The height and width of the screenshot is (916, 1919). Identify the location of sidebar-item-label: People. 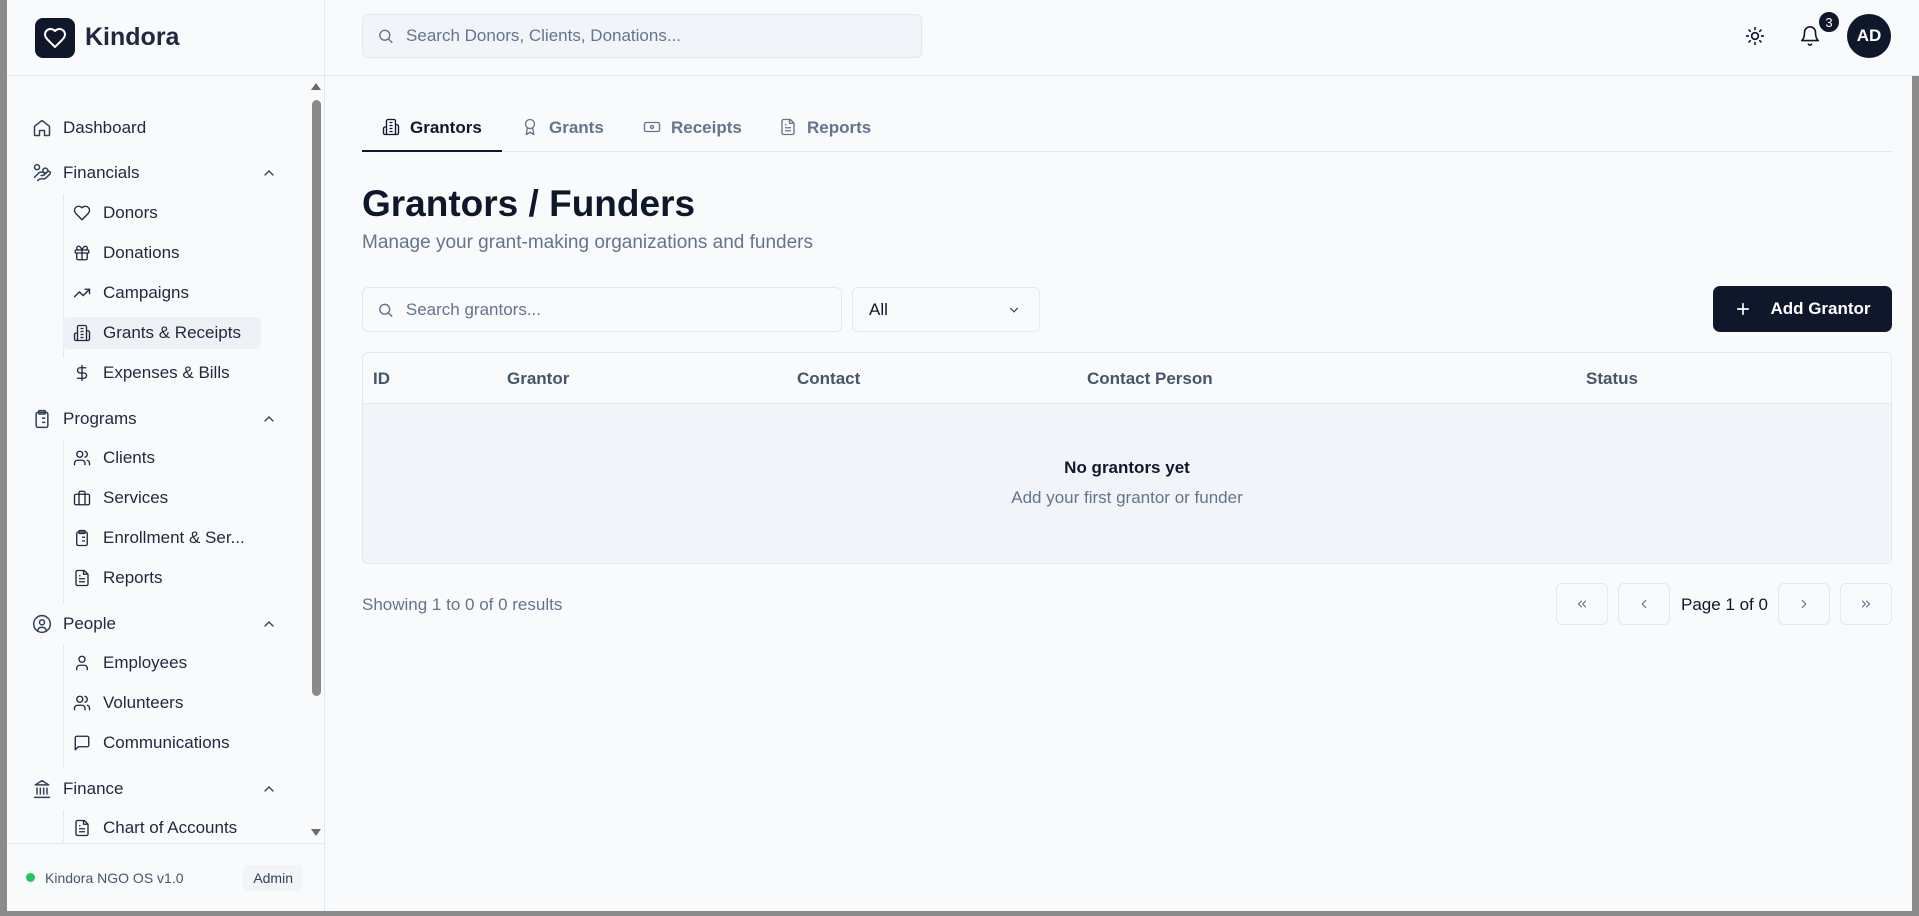
(89, 623).